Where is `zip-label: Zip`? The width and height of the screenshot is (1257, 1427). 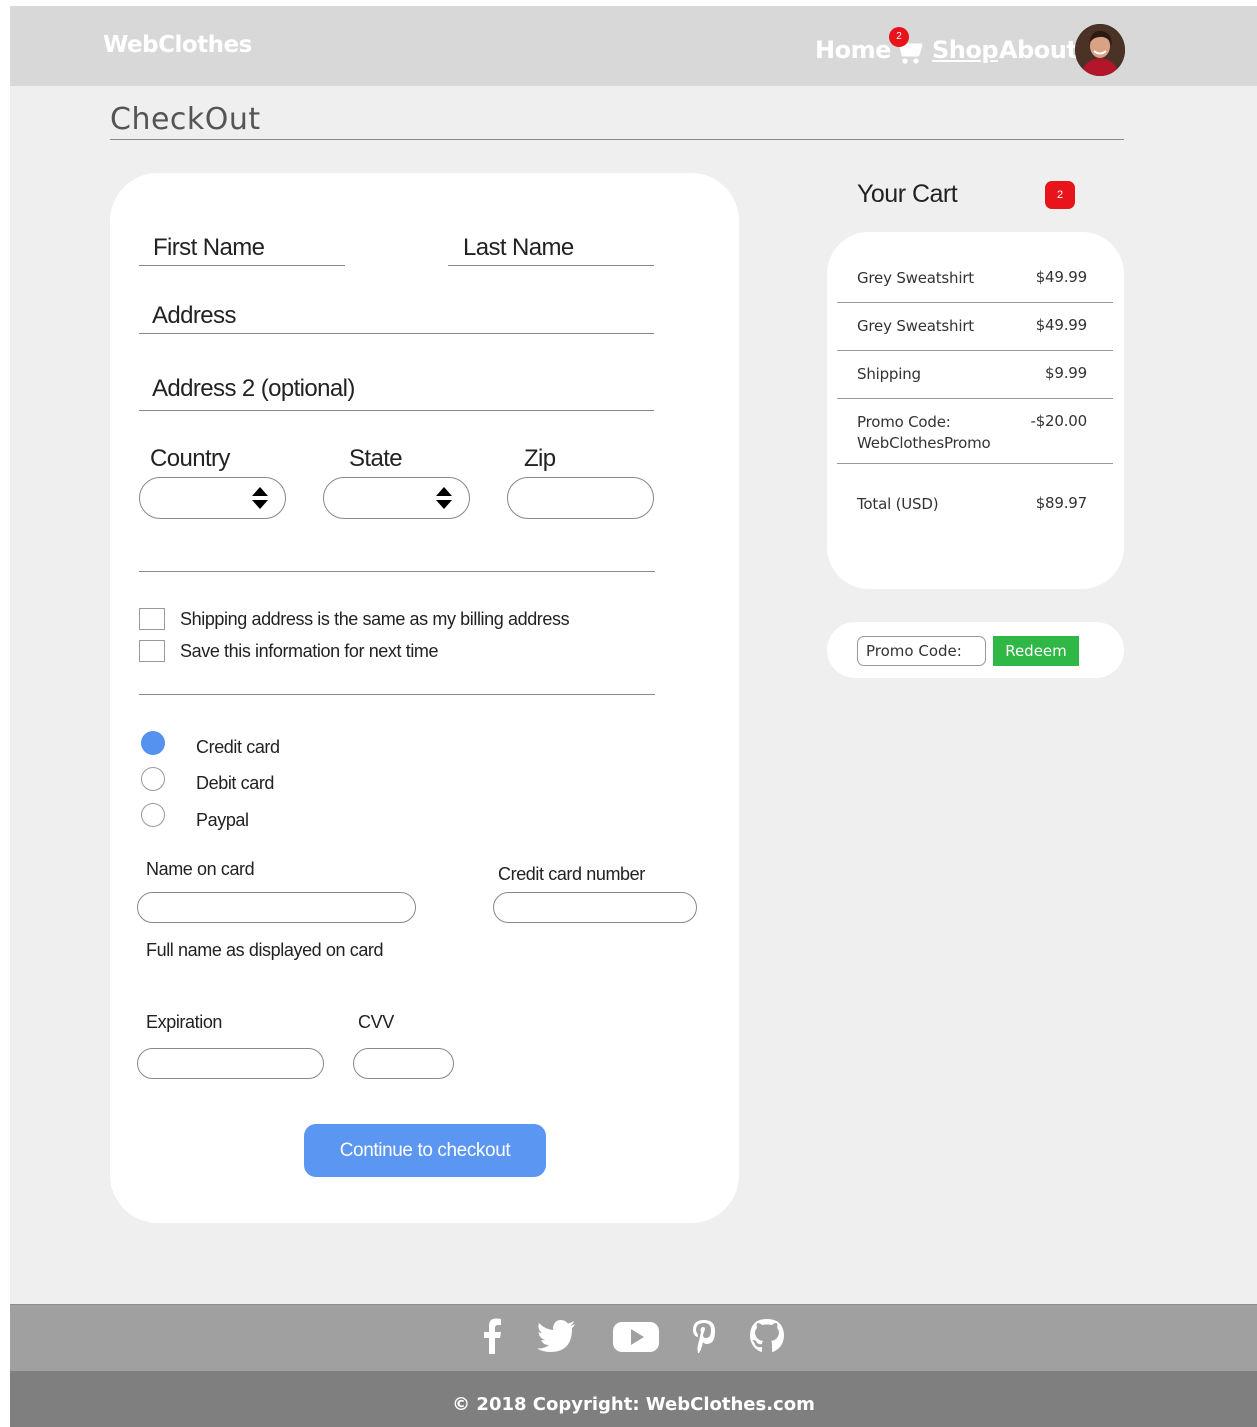
zip-label: Zip is located at coordinates (540, 458).